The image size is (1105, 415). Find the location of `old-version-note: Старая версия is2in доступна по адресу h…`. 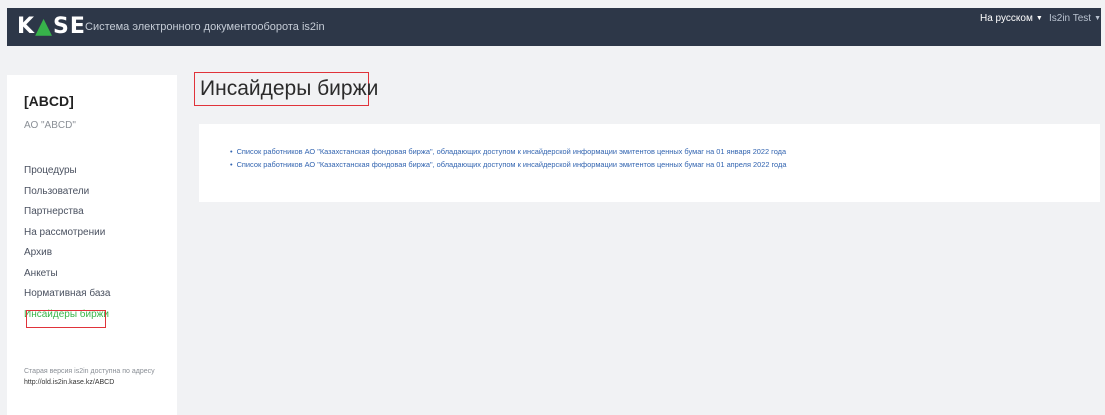

old-version-note: Старая версия is2in доступна по адресу h… is located at coordinates (89, 377).